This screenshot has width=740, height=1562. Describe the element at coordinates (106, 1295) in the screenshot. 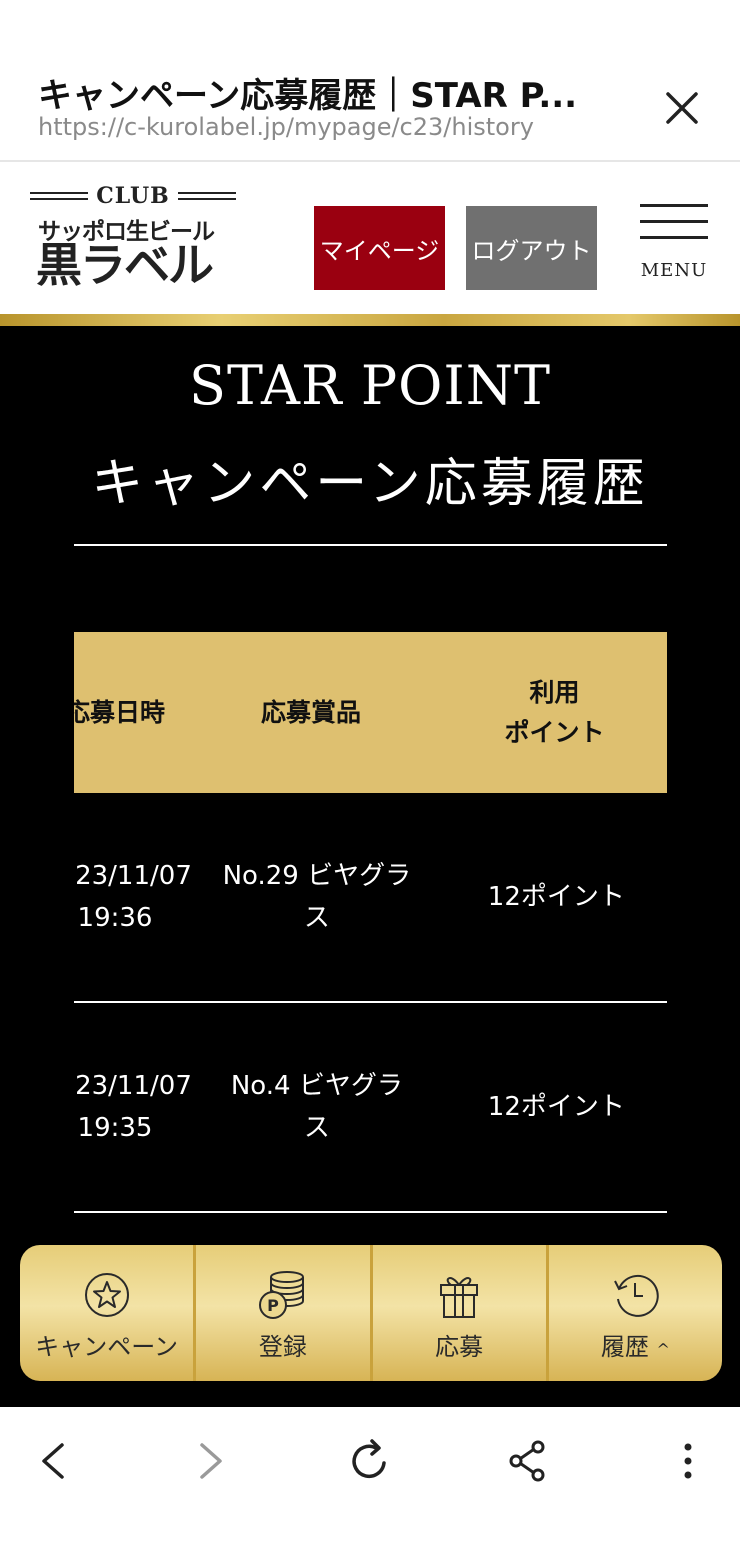

I see `star-circle-icon` at that location.